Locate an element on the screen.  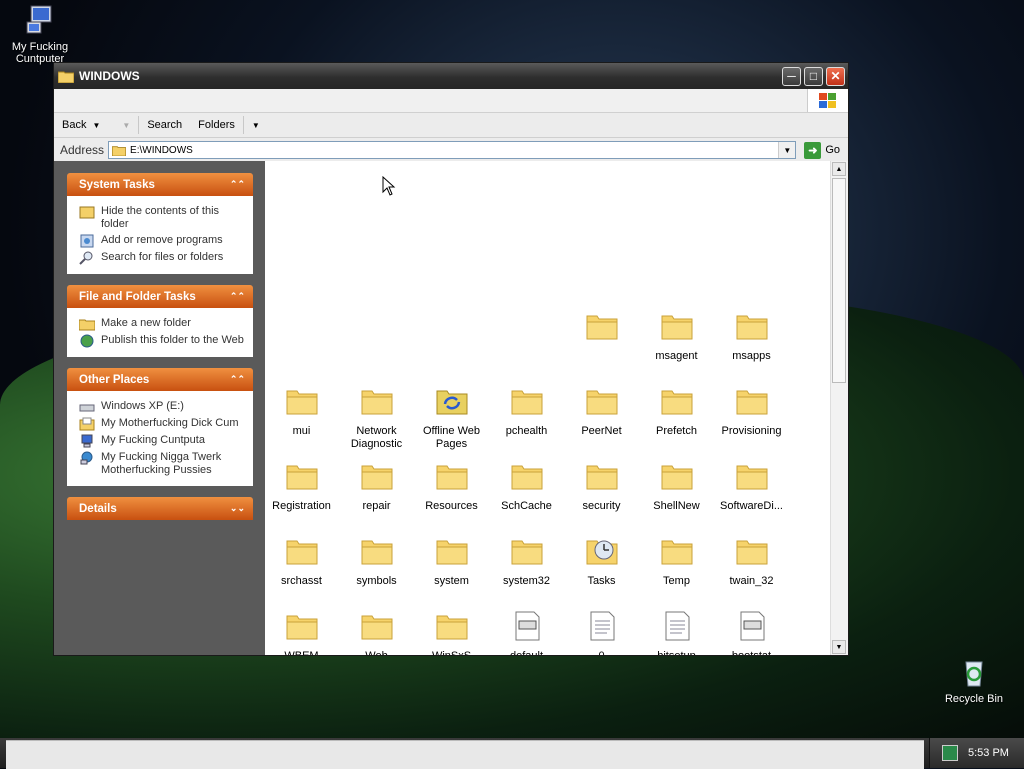
file-item-label: security is located at coordinates (601, 506).